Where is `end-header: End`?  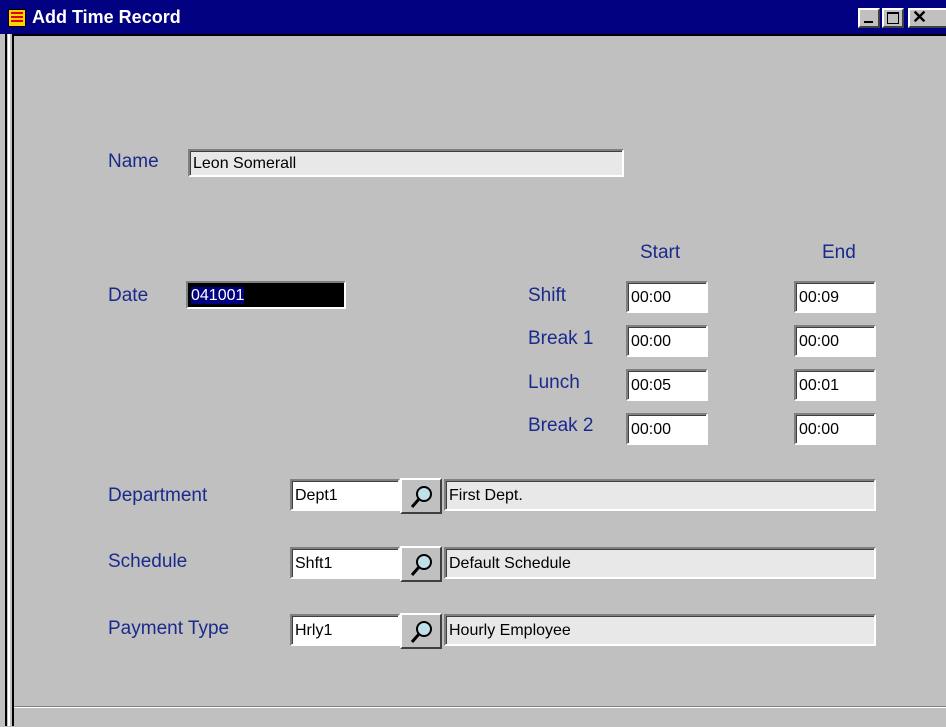 end-header: End is located at coordinates (839, 252).